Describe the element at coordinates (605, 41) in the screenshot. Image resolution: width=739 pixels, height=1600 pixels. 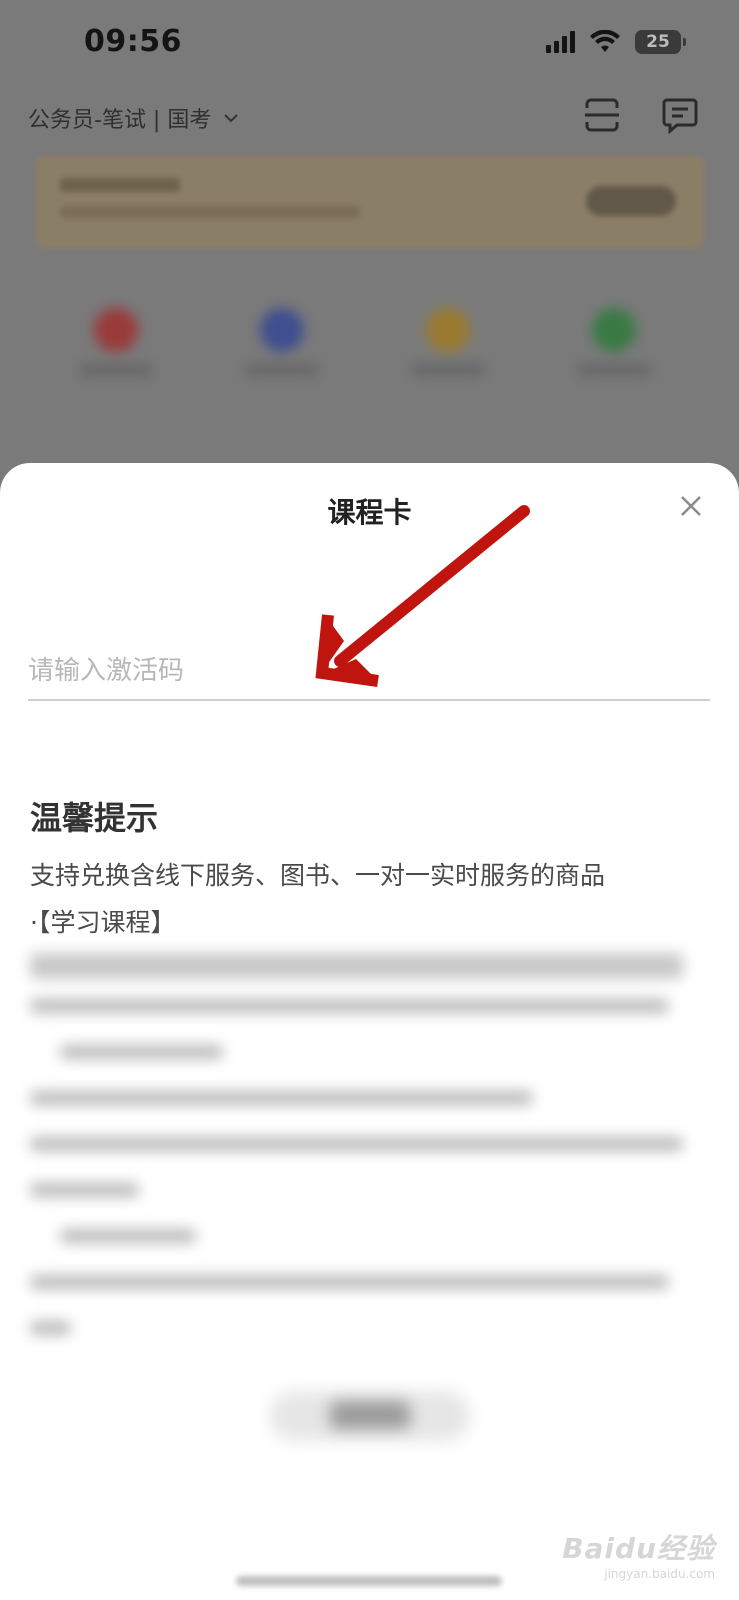
I see `wifi-icon` at that location.